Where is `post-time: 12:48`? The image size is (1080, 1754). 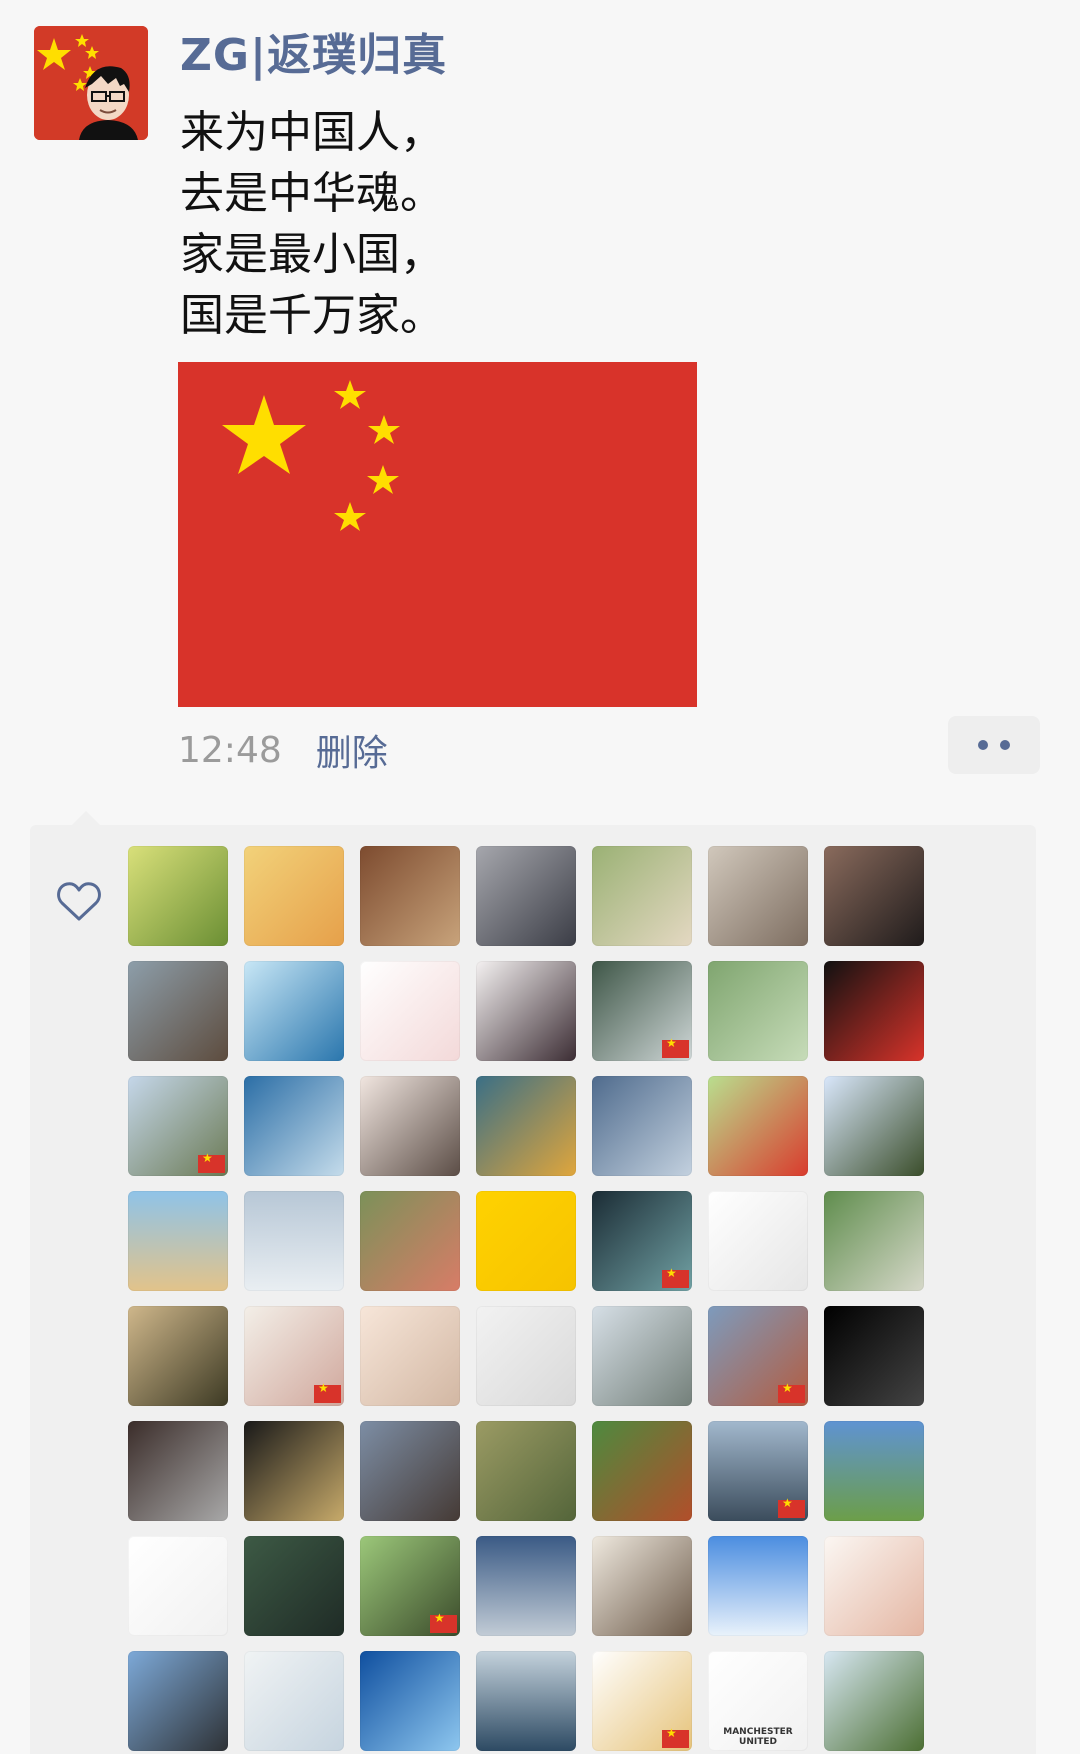
post-time: 12:48 is located at coordinates (230, 750).